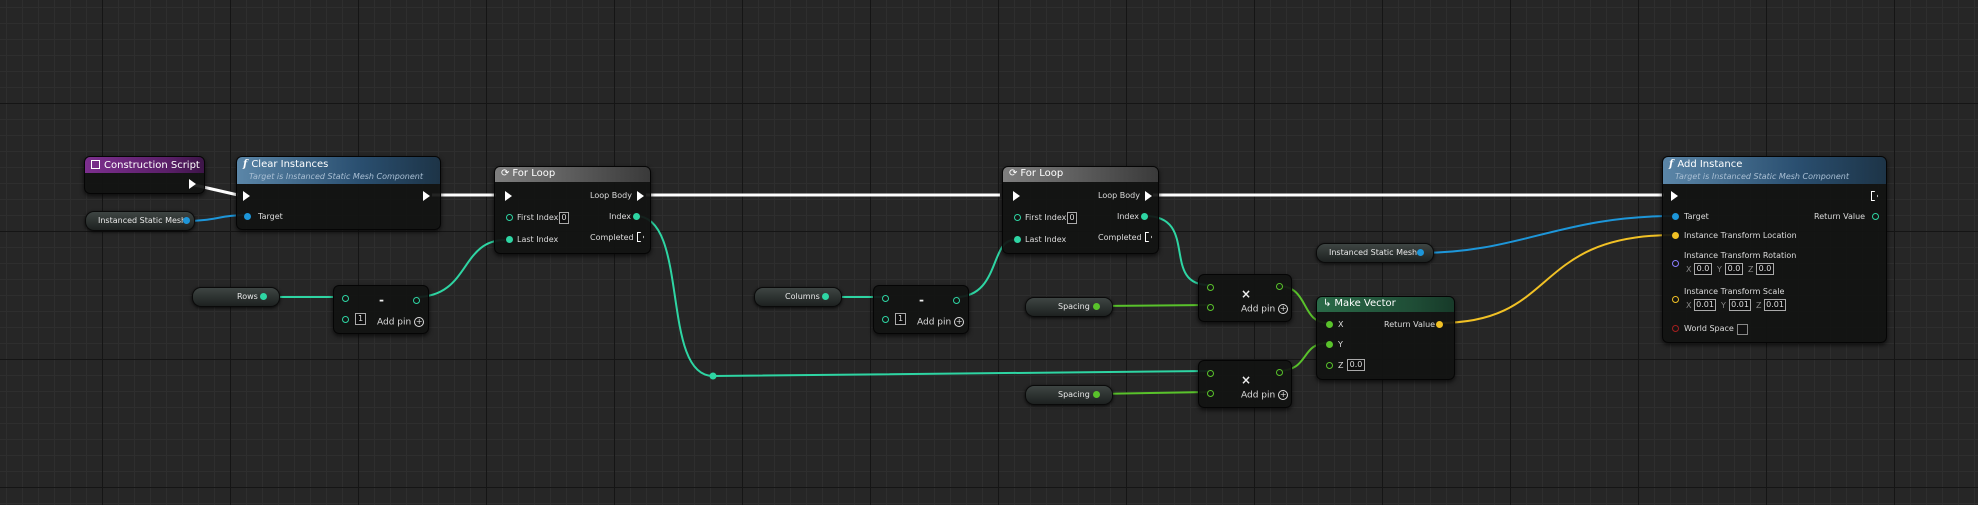 This screenshot has height=505, width=1978. Describe the element at coordinates (1765, 269) in the screenshot. I see `rot-z-input: 0.0` at that location.